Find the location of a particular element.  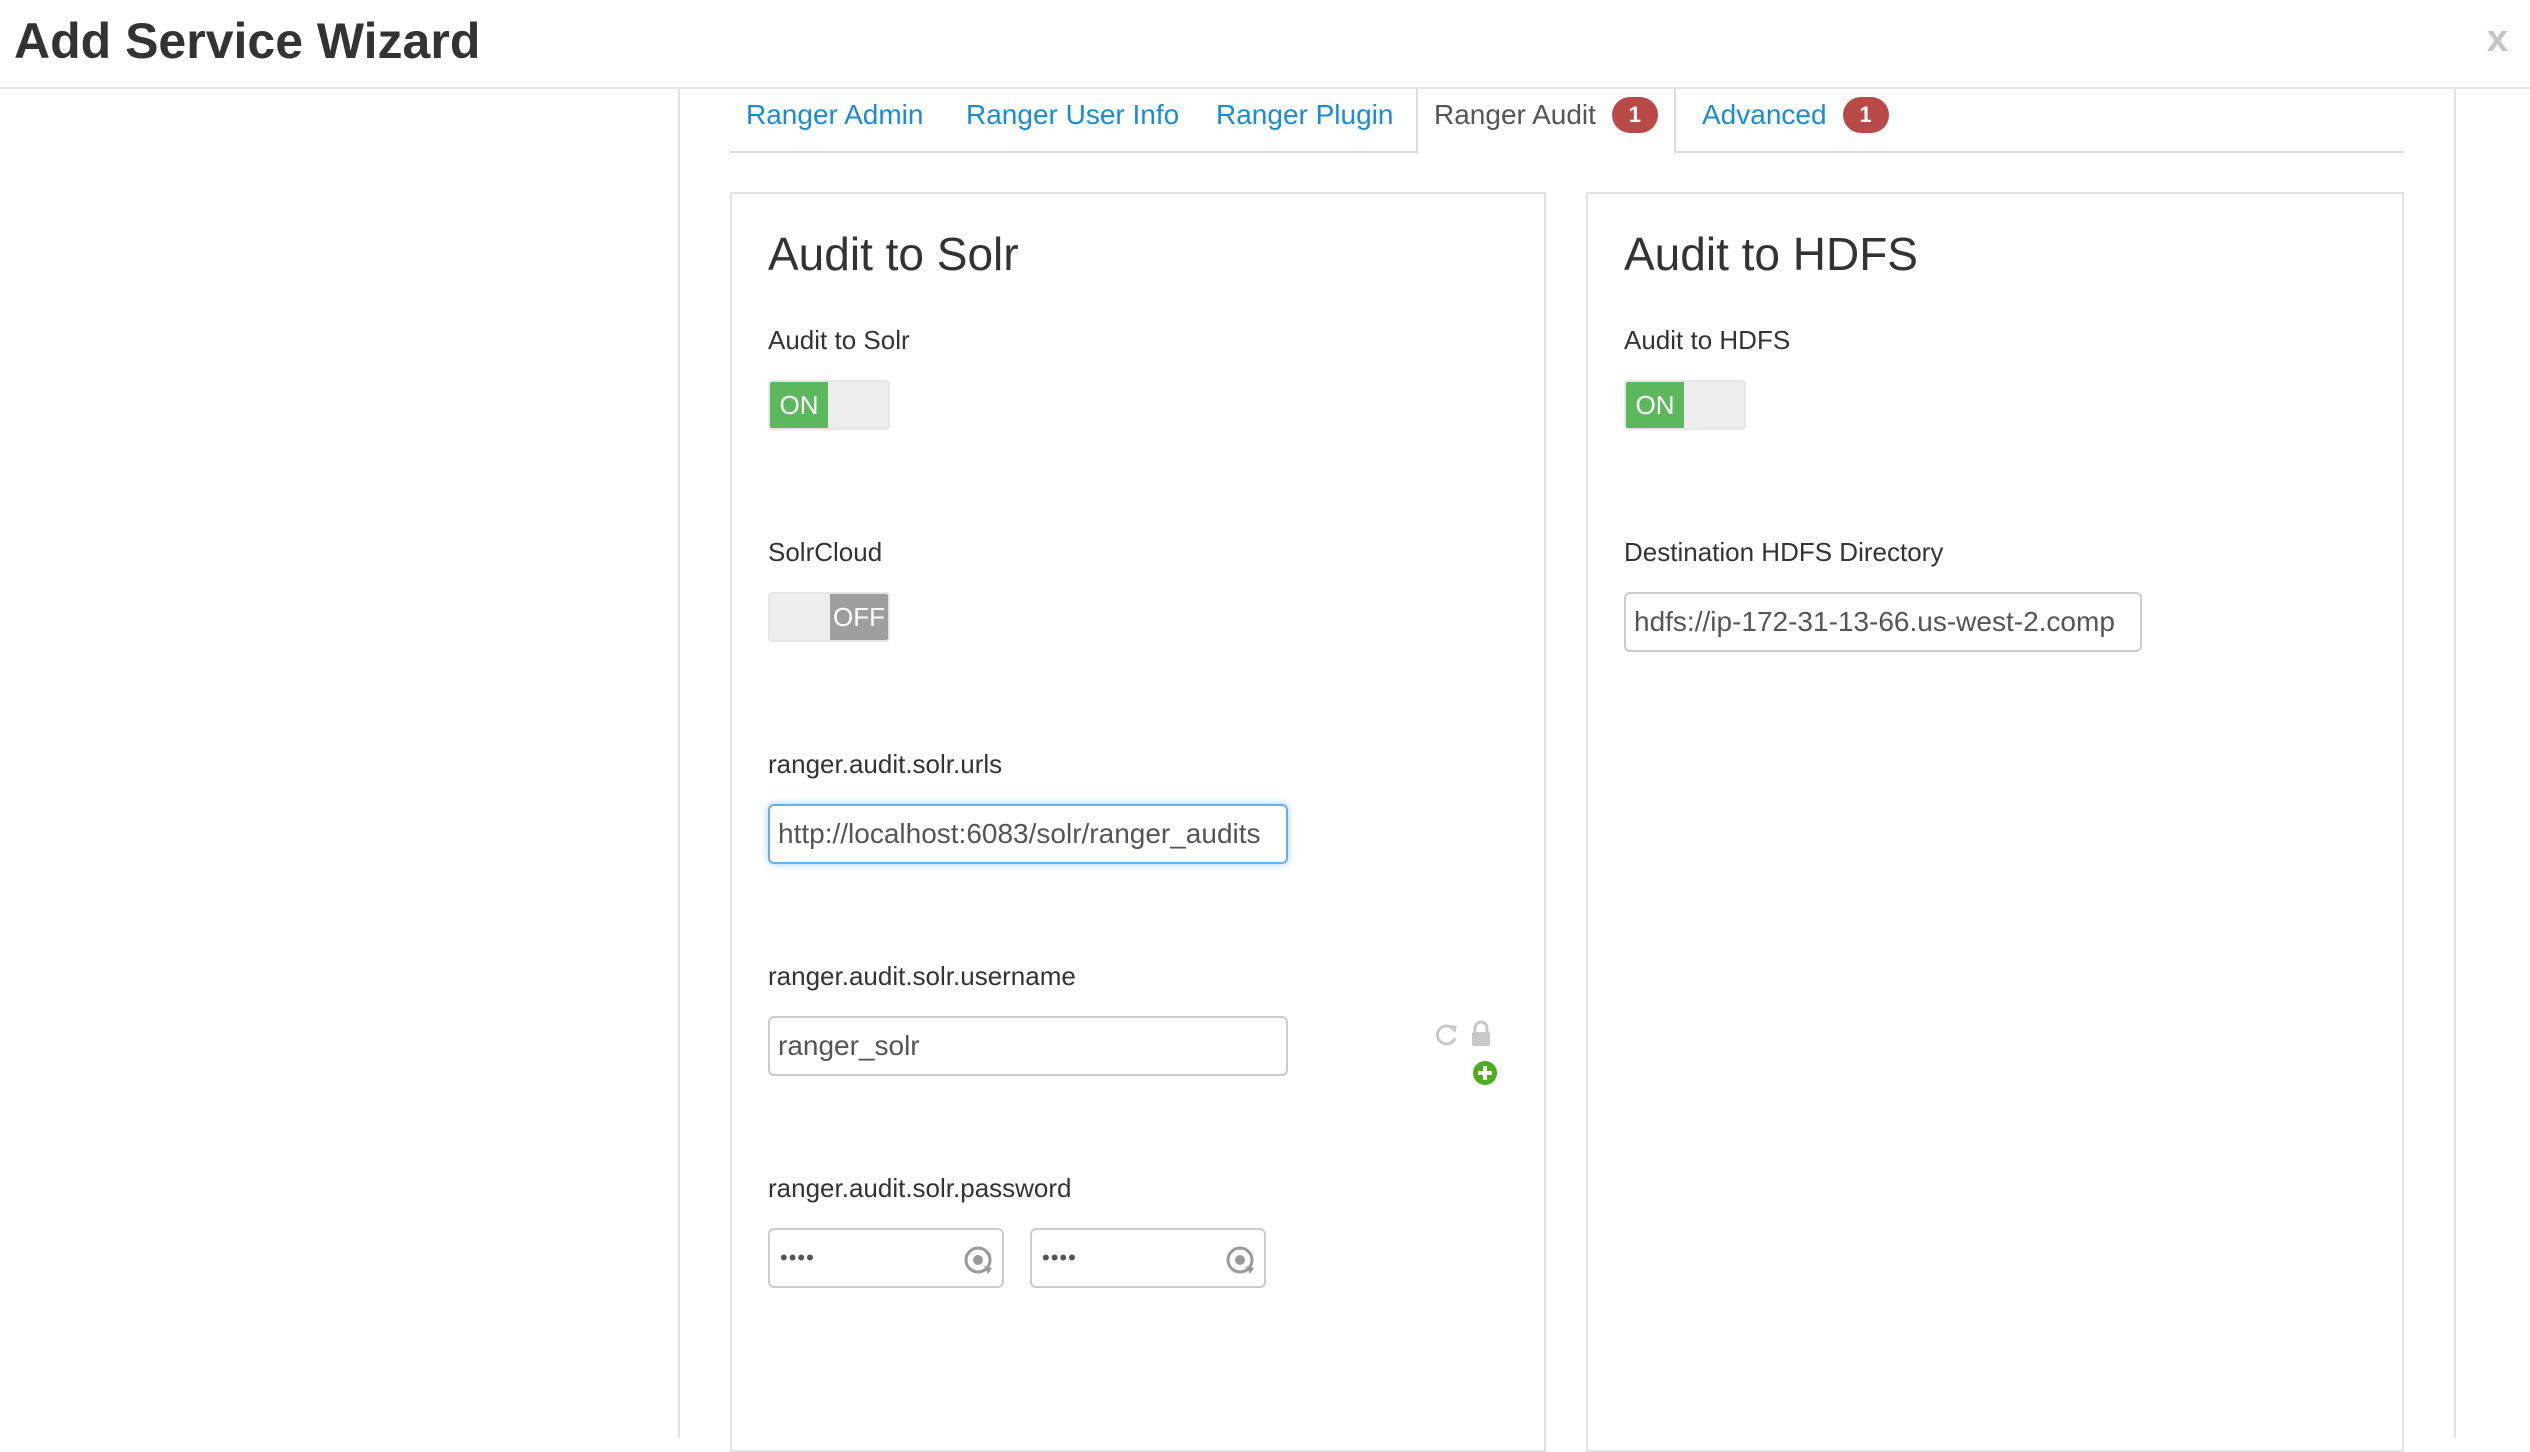

panel-title: Audit to HDFS is located at coordinates (1771, 254).